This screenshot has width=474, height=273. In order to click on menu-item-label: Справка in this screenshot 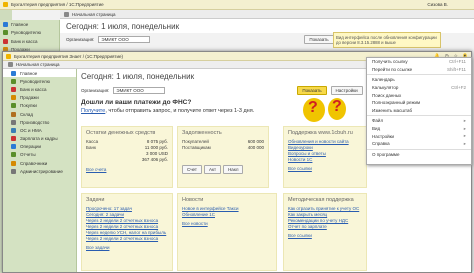, I will do `click(381, 144)`.